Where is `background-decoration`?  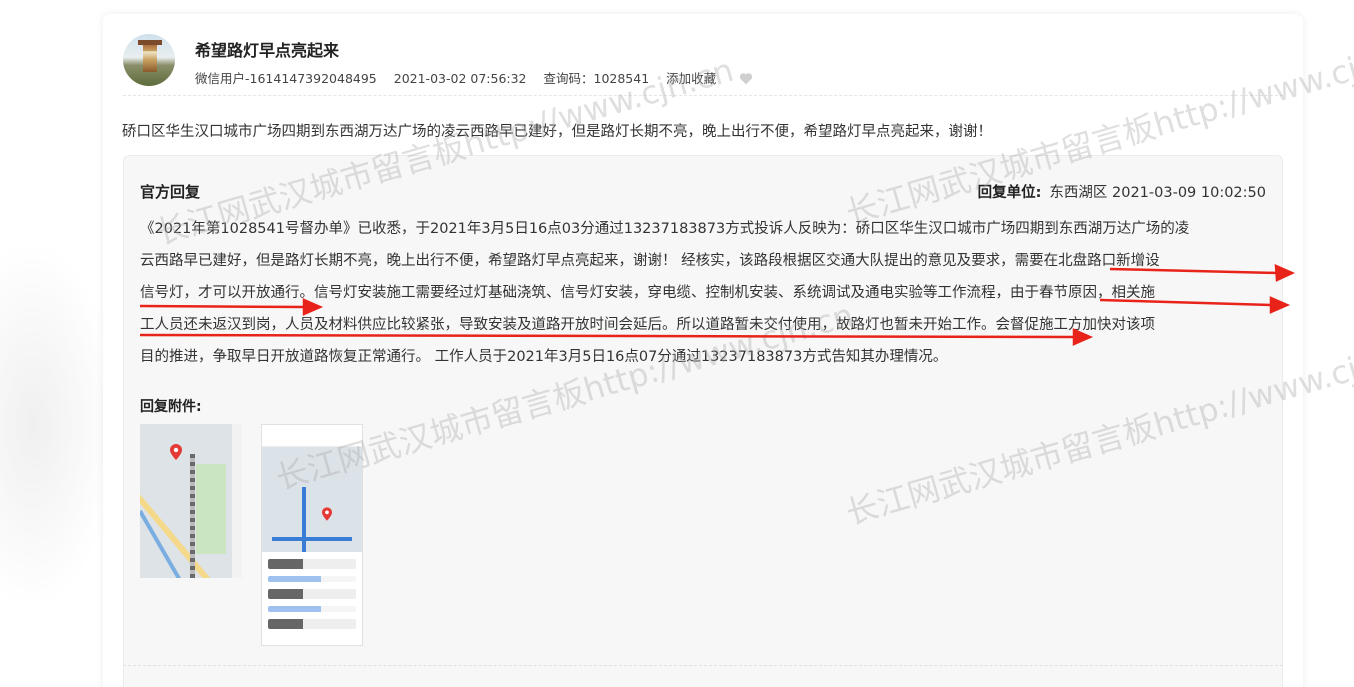
background-decoration is located at coordinates (55, 425).